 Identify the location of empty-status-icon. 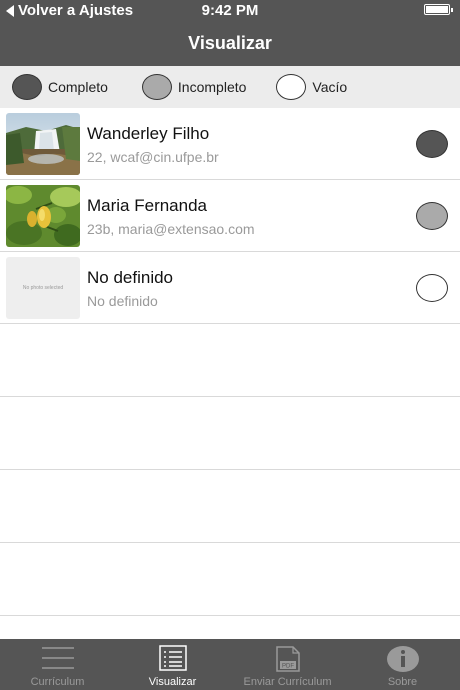
(432, 288).